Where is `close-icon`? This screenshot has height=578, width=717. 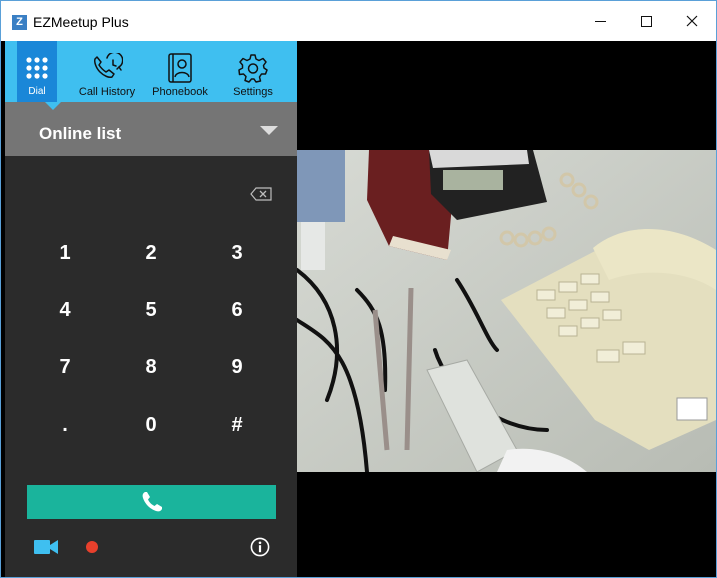
close-icon is located at coordinates (692, 21).